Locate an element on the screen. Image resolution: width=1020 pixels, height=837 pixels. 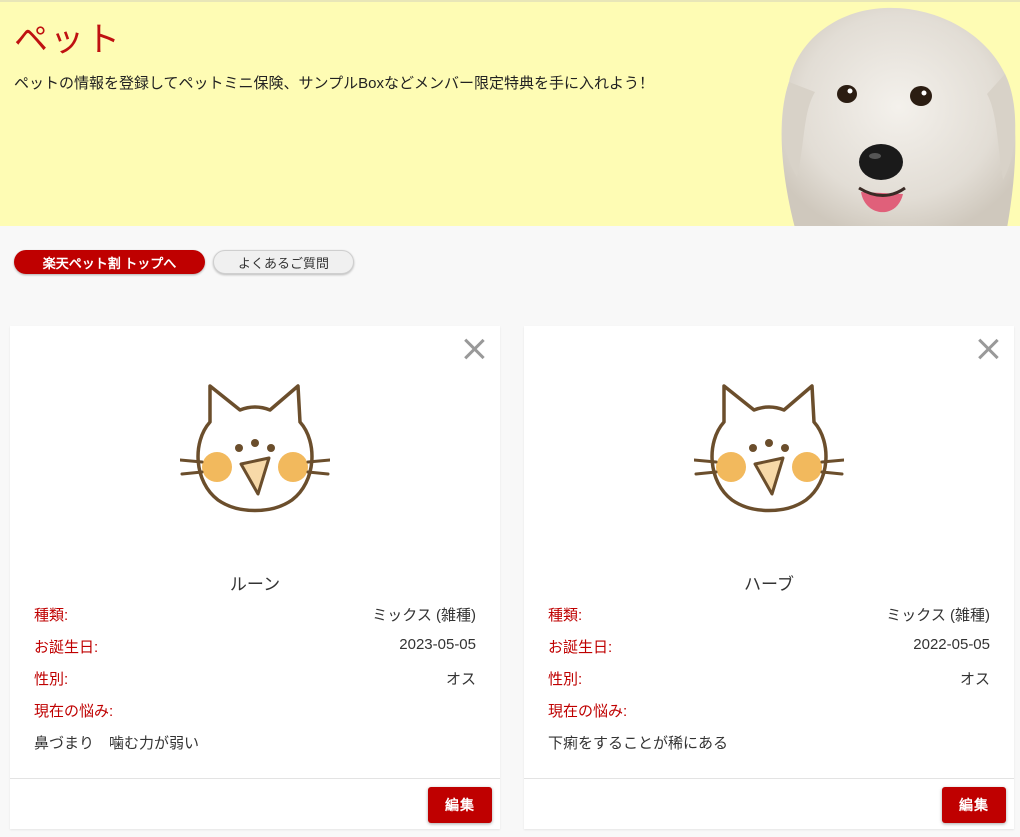
pet-name: ルーン is located at coordinates (255, 584).